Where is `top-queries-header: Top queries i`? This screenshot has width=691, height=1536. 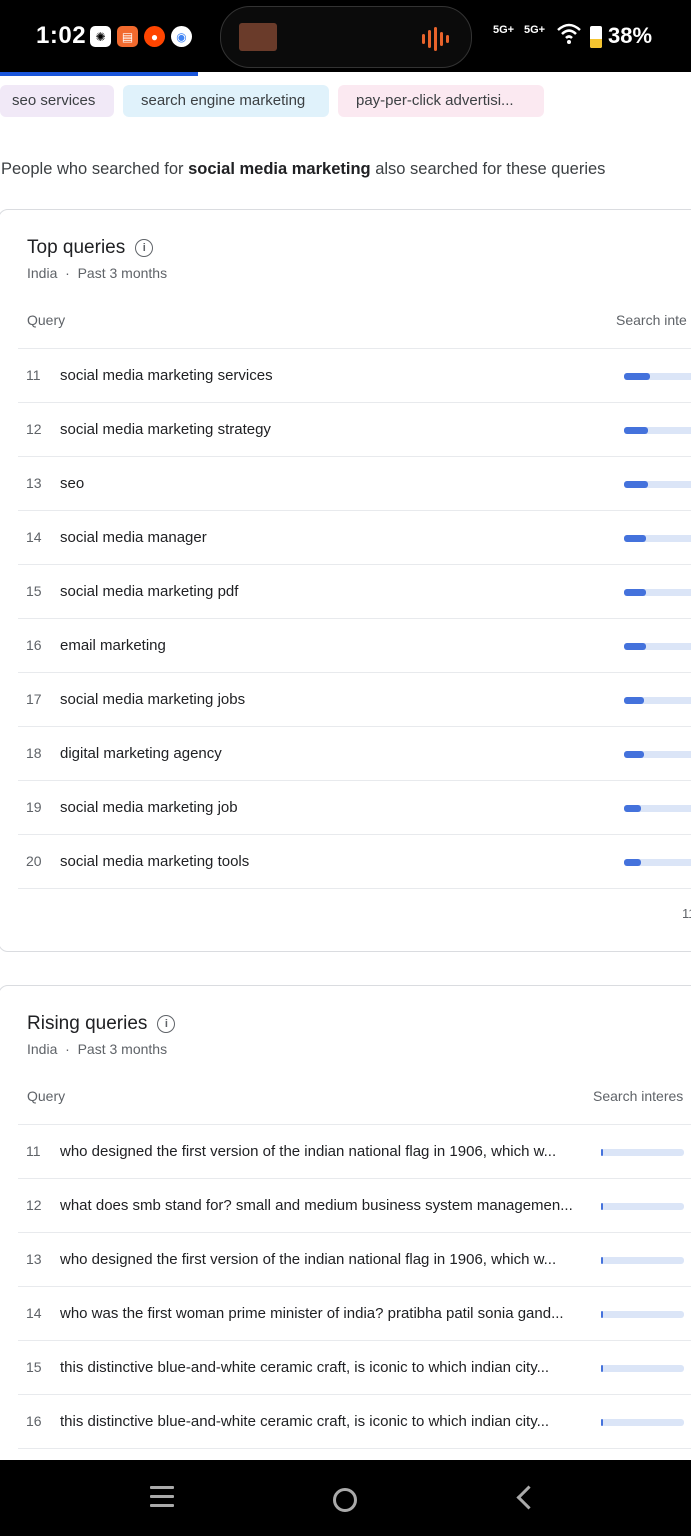
top-queries-header: Top queries i is located at coordinates (90, 248).